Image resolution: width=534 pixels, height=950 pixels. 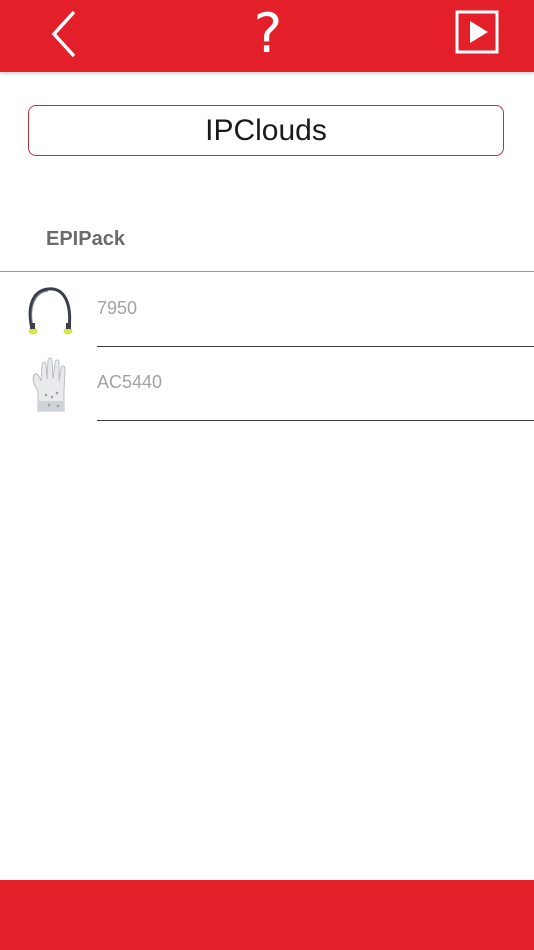 What do you see at coordinates (267, 271) in the screenshot?
I see `section-divider` at bounding box center [267, 271].